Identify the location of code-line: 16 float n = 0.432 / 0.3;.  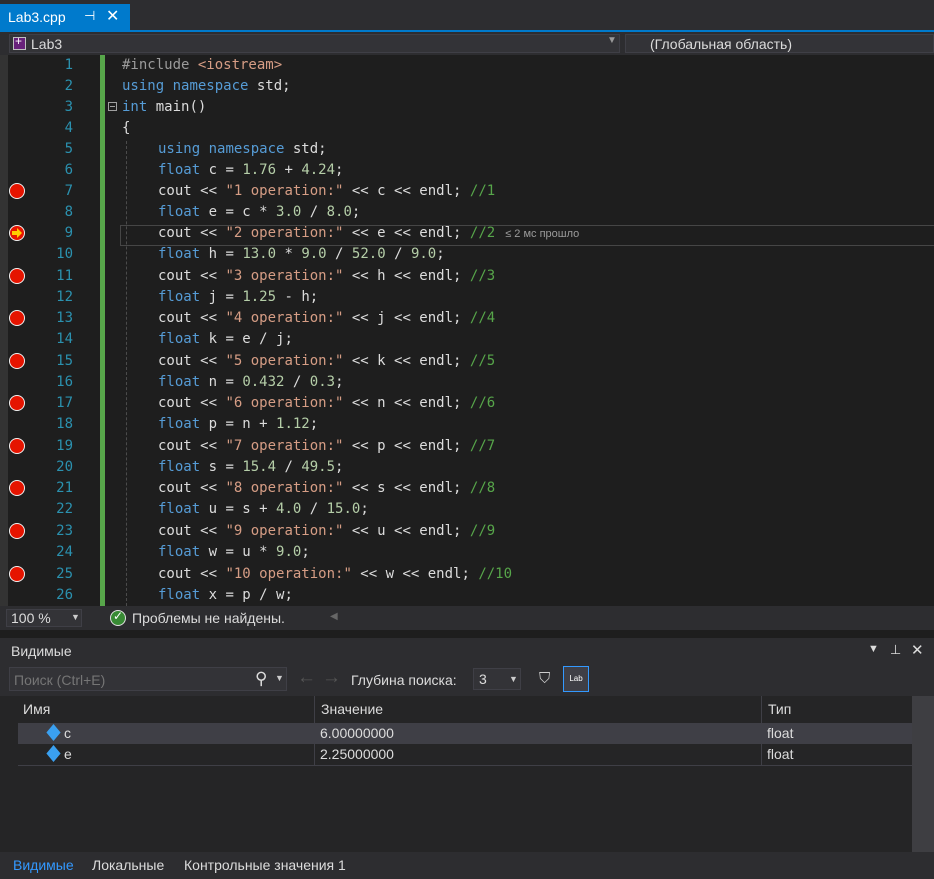
(467, 382).